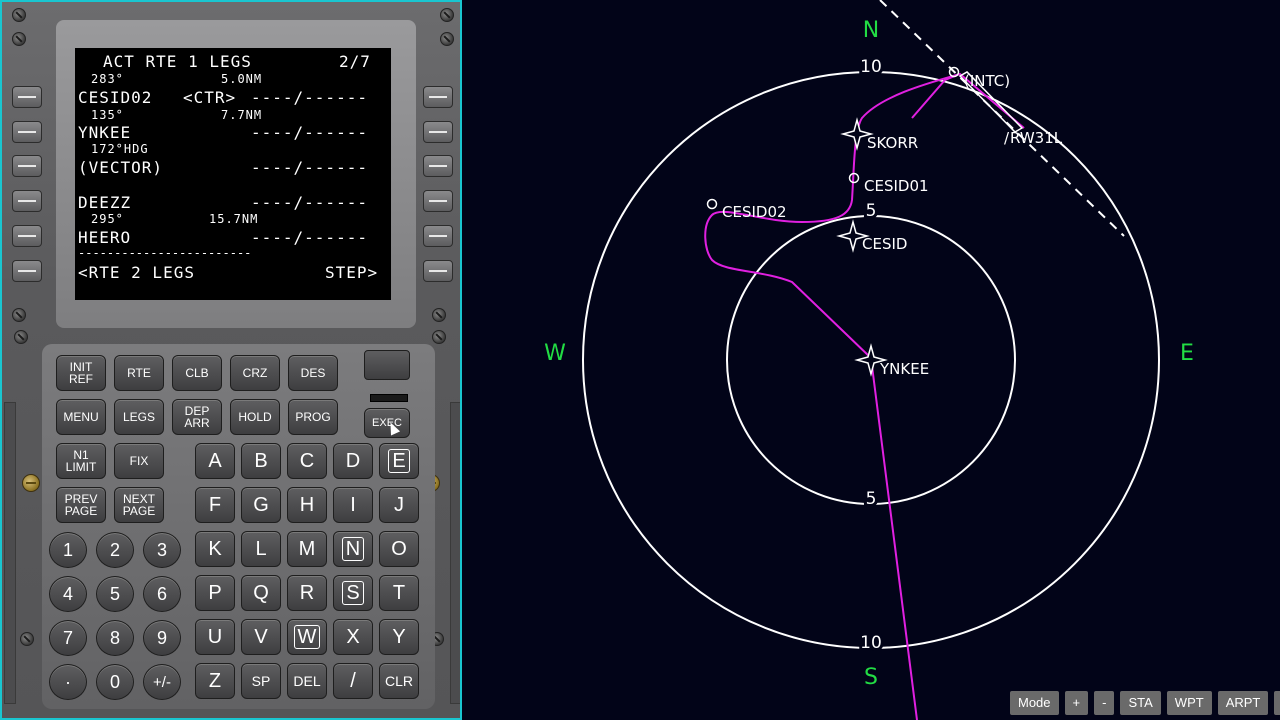 This screenshot has height=720, width=1280. Describe the element at coordinates (81, 505) in the screenshot. I see `prev-page-key: PREV PAGE` at that location.